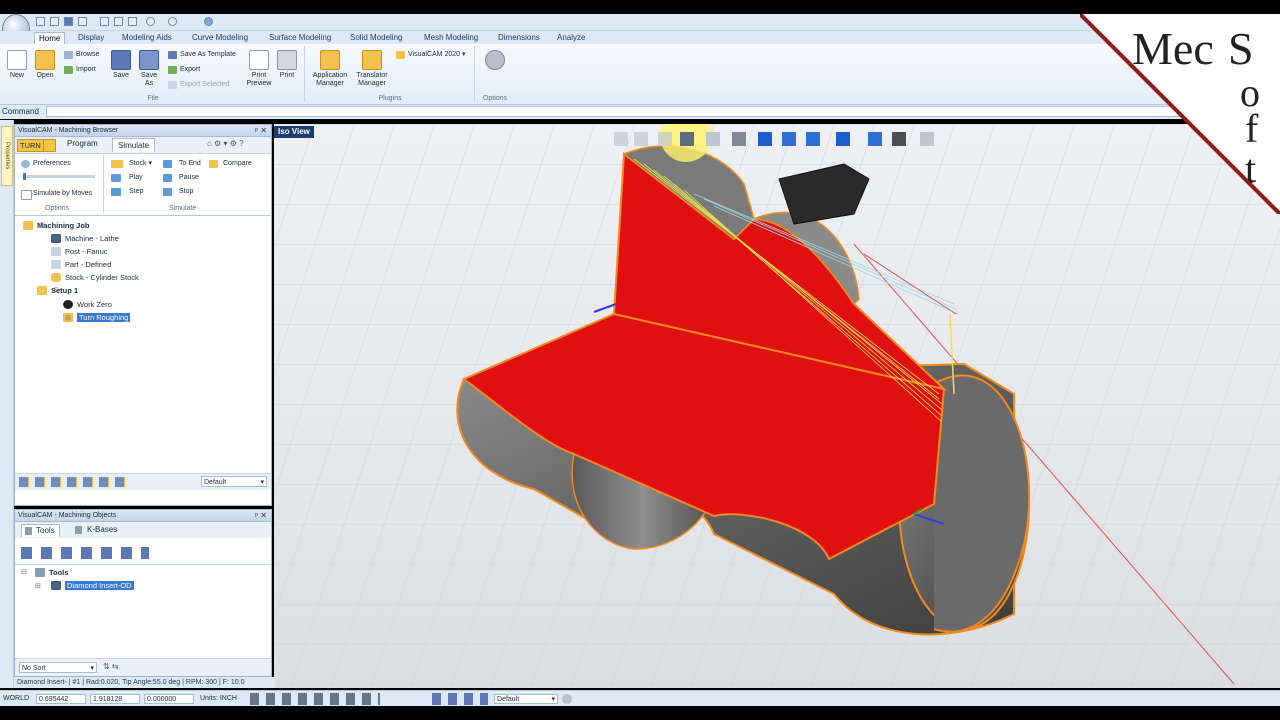  What do you see at coordinates (97, 317) in the screenshot?
I see `tree-item-turn-roughing: Turn Roughing` at bounding box center [97, 317].